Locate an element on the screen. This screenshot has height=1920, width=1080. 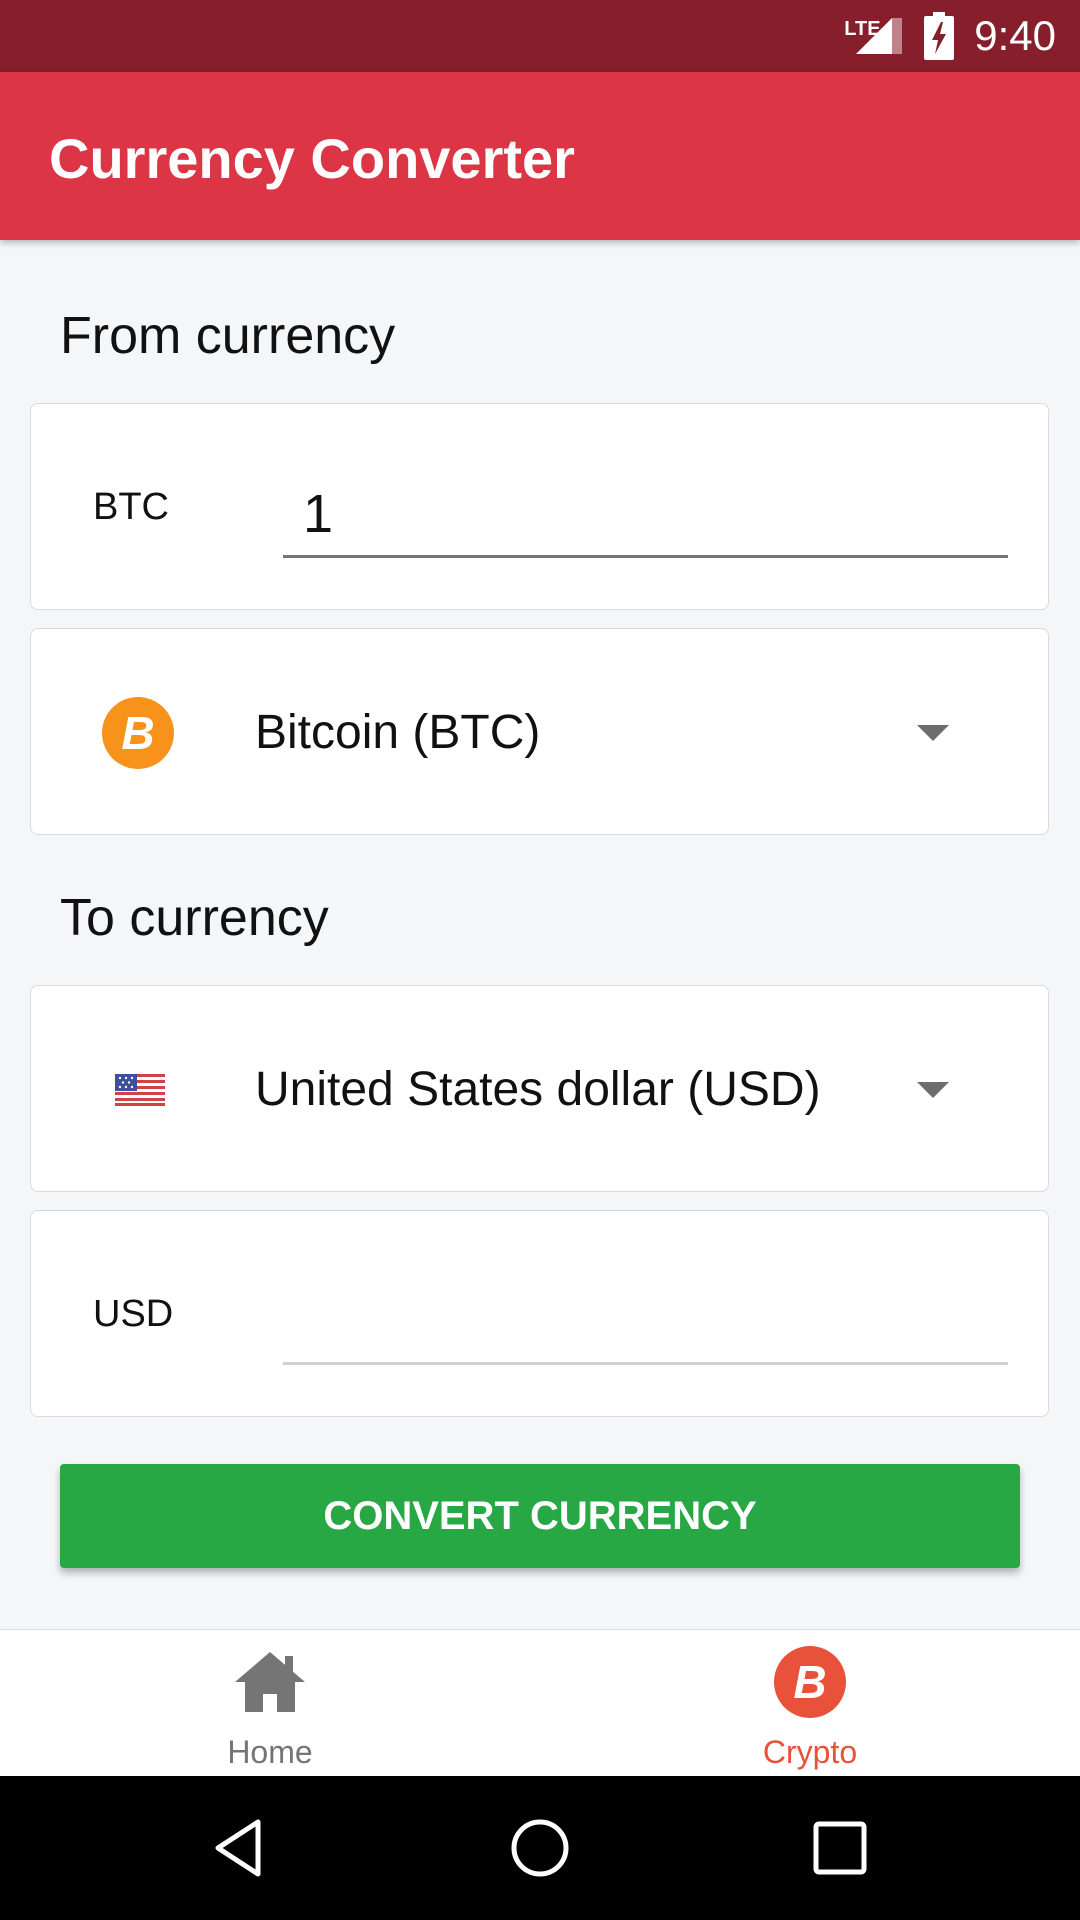
to-currency-code: USD is located at coordinates (133, 1314).